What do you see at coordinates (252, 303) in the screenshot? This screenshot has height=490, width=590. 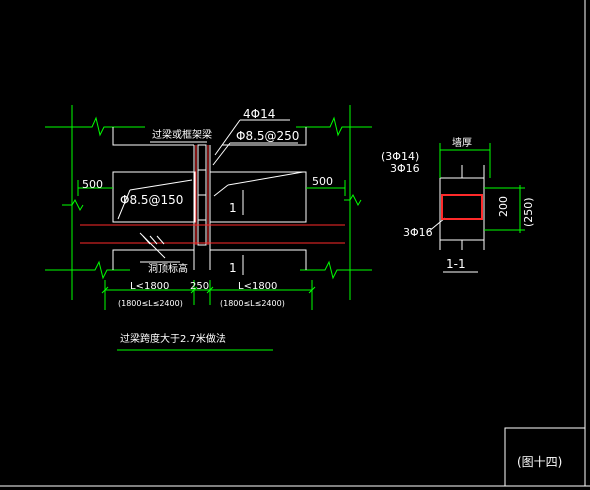 I see `range-right-label: (1800≤L≤2400)` at bounding box center [252, 303].